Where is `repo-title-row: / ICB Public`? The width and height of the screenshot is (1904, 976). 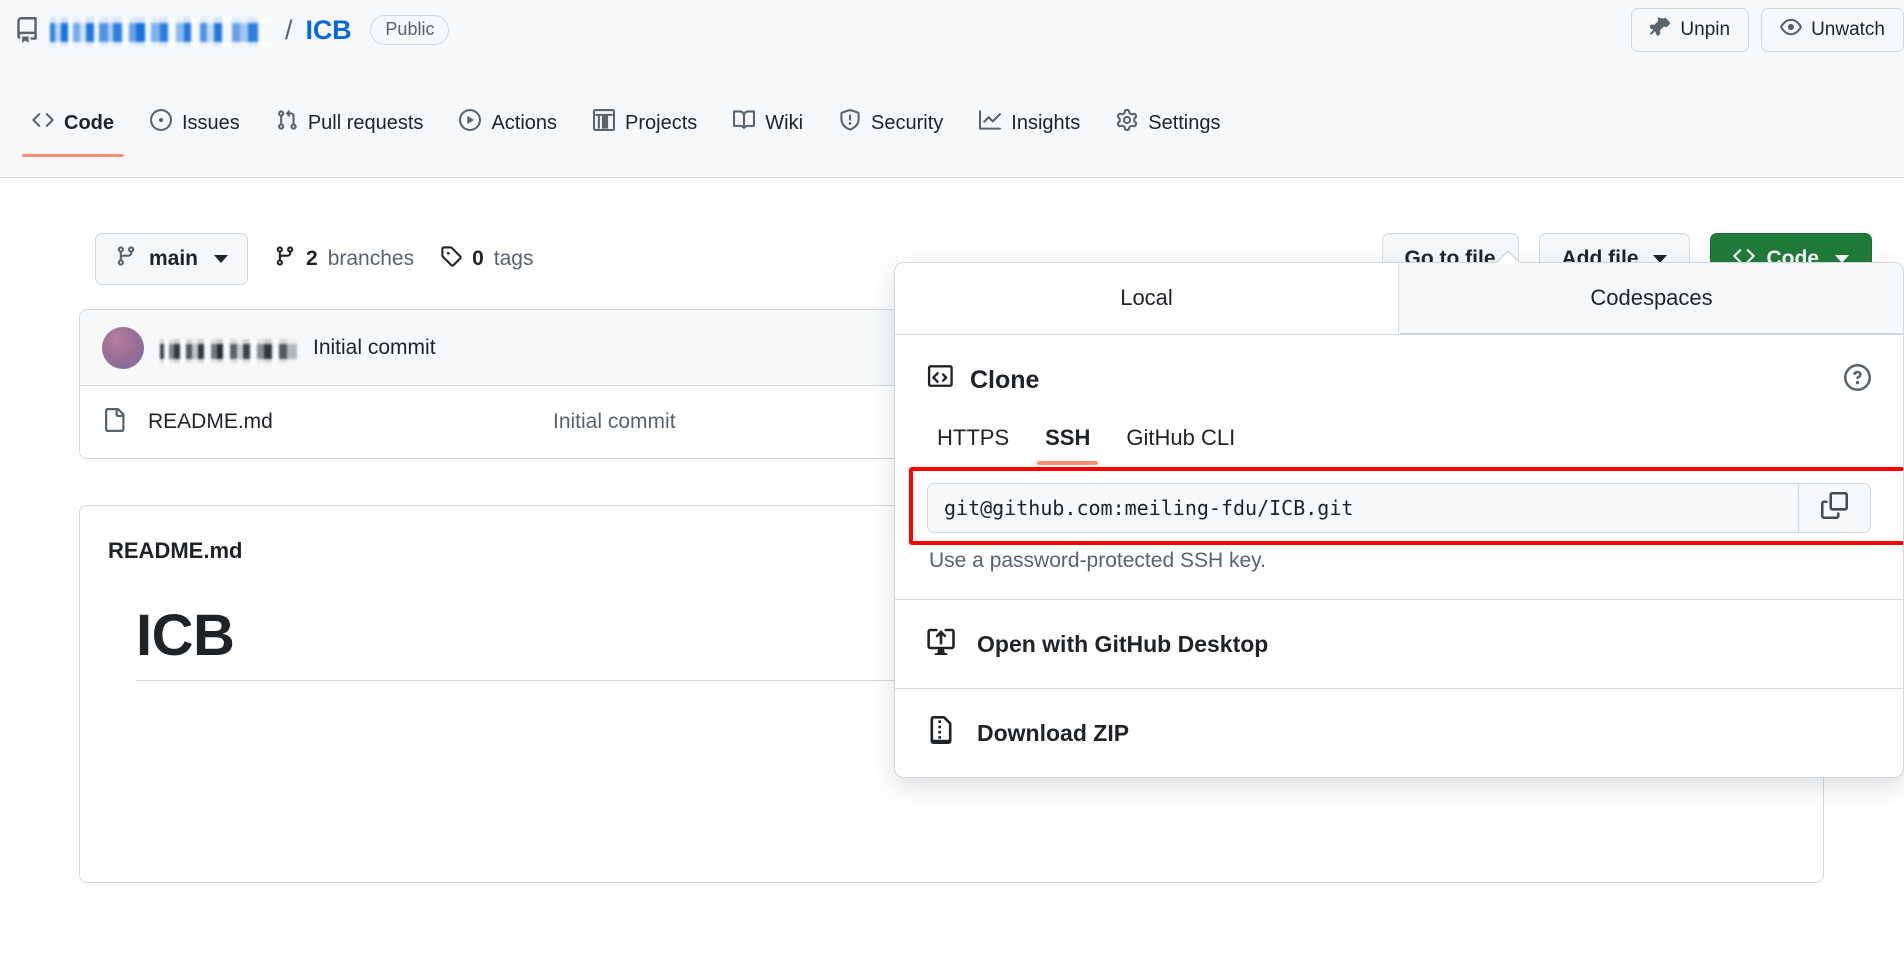 repo-title-row: / ICB Public is located at coordinates (232, 30).